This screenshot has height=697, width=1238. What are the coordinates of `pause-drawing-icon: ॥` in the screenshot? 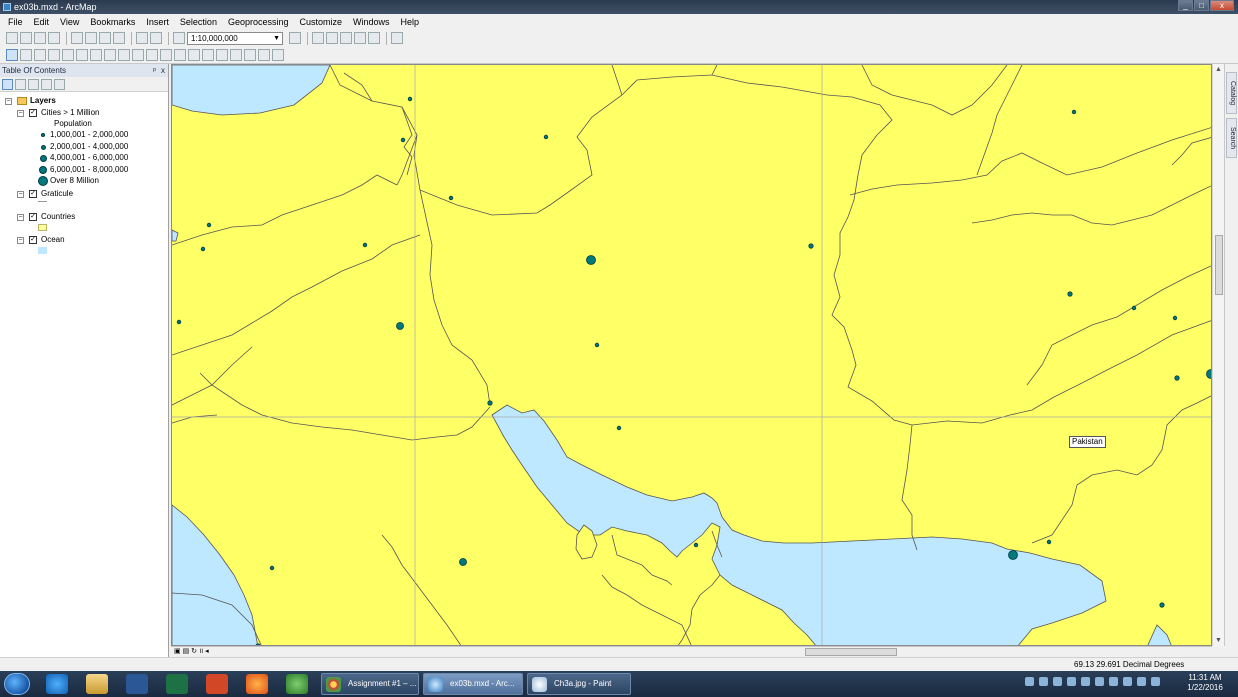 It's located at (201, 651).